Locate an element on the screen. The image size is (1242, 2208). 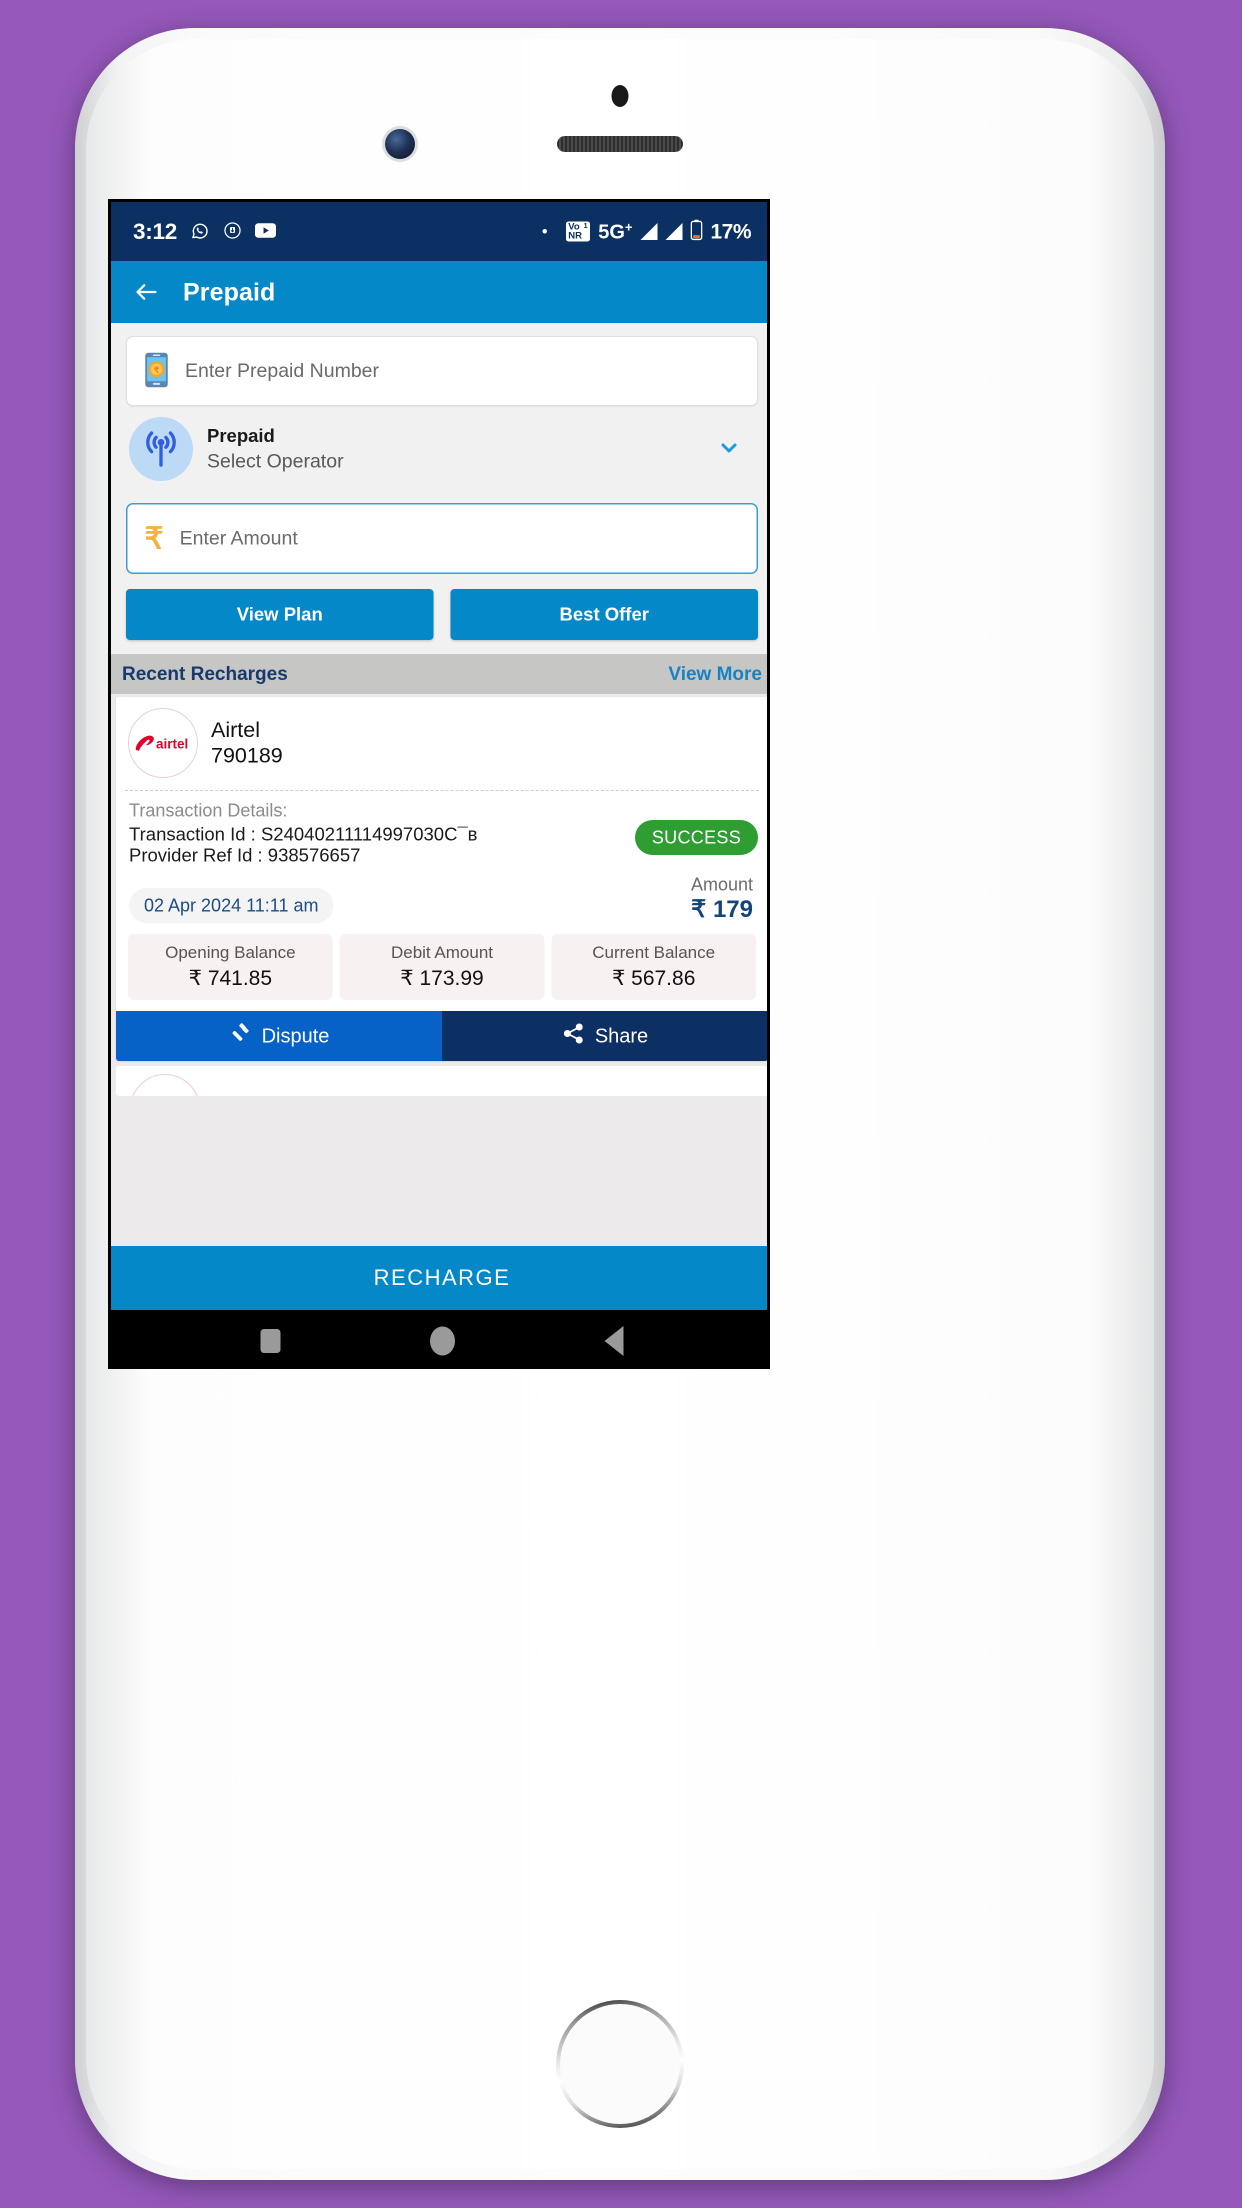
opening-balance-label: Opening Balance is located at coordinates (230, 952).